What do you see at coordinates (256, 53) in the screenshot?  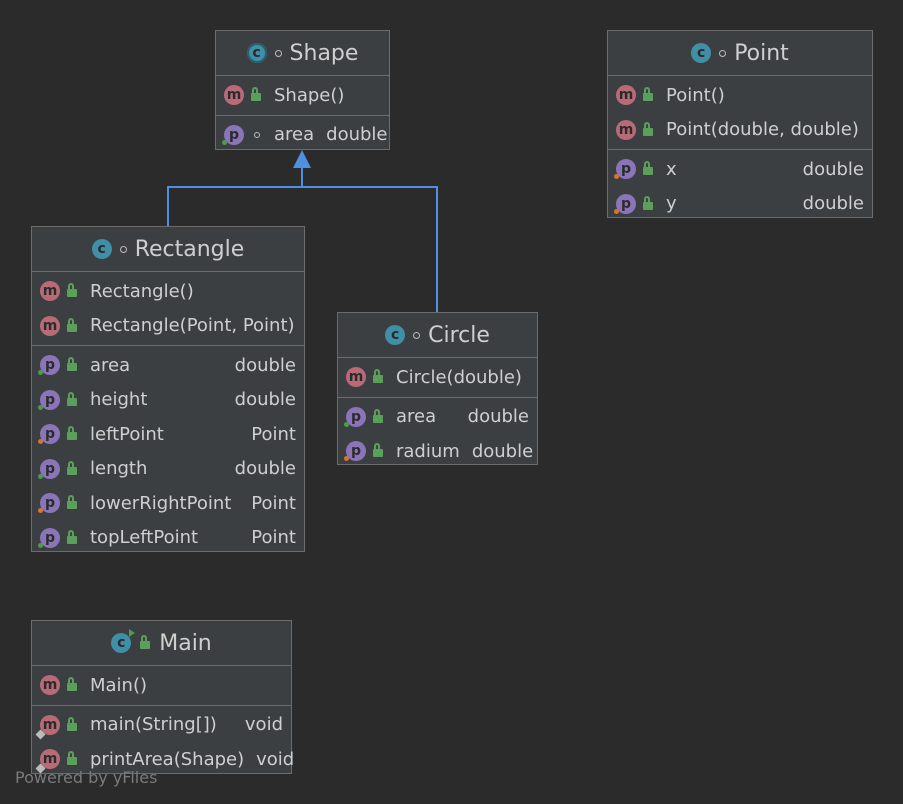 I see `abstract-class-icon: c` at bounding box center [256, 53].